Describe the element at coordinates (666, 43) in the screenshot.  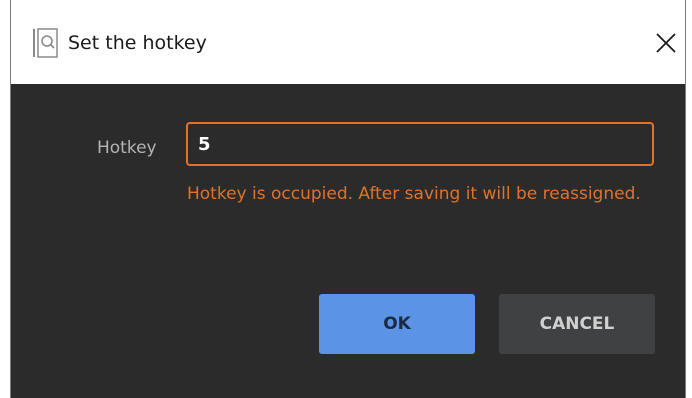
I see `close-icon` at that location.